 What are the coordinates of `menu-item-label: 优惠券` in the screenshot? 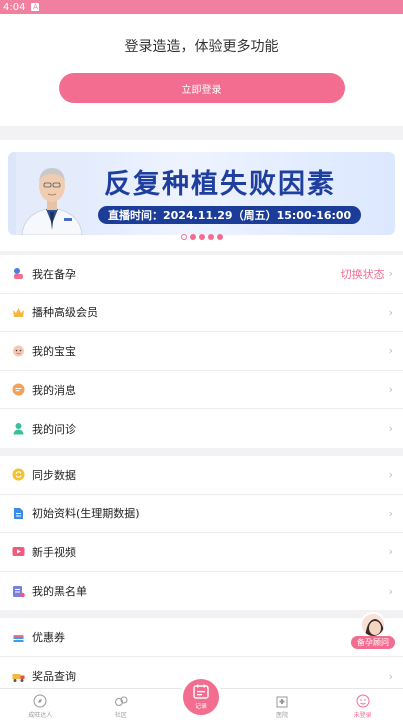 It's located at (48, 638).